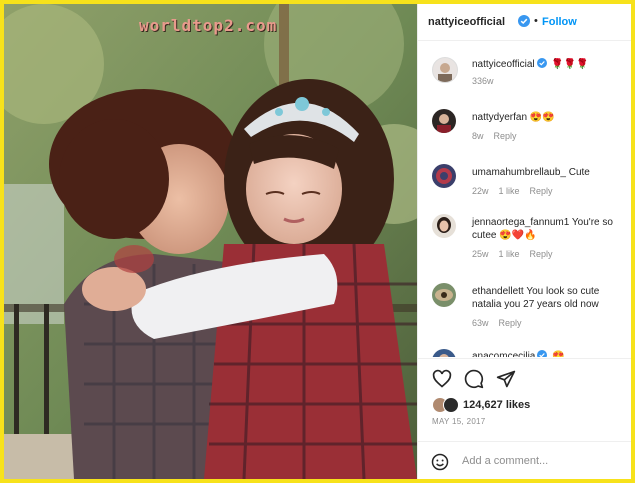 This screenshot has width=635, height=483. What do you see at coordinates (524, 394) in the screenshot?
I see `post-actions: 124,627 likes MAY 15, 2017` at bounding box center [524, 394].